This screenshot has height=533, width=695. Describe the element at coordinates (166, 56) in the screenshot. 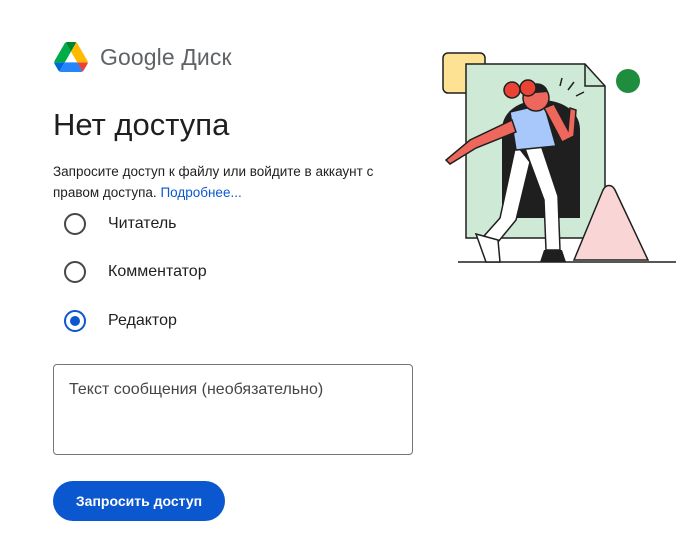

I see `brand-name: Google Диск` at that location.